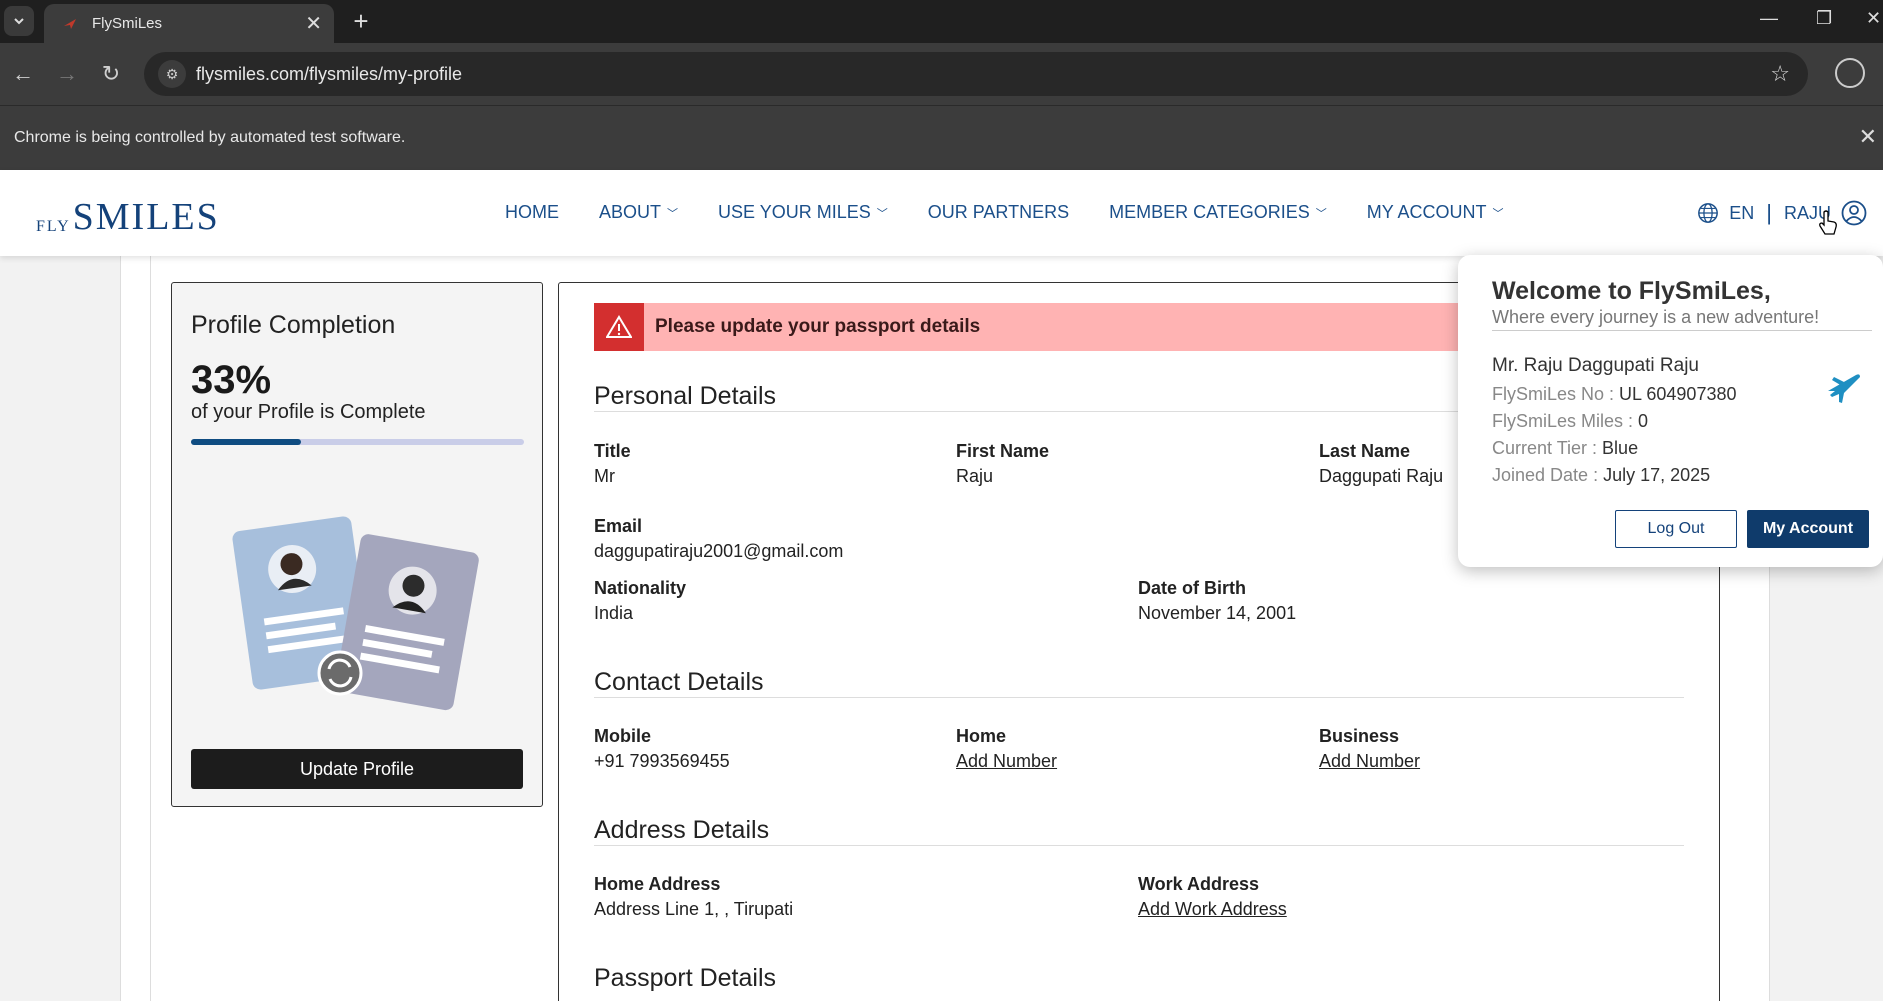 Image resolution: width=1883 pixels, height=1001 pixels. Describe the element at coordinates (662, 761) in the screenshot. I see `mobile-value: +91 7993569455` at that location.